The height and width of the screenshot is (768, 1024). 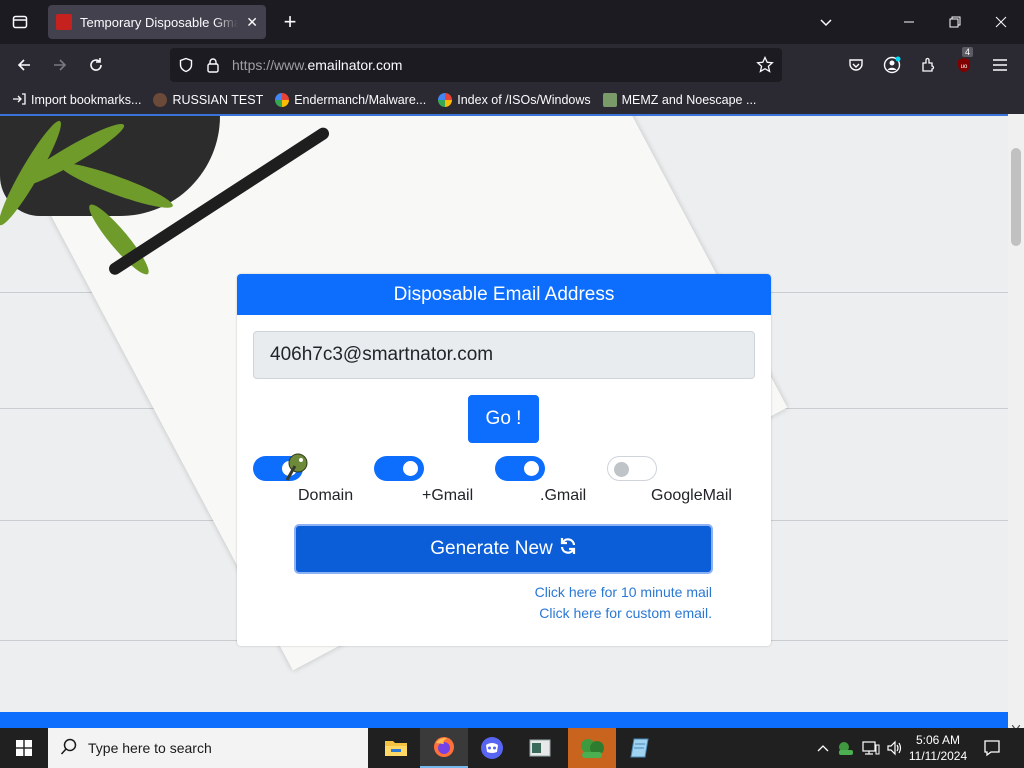 I want to click on memz-favicon-icon, so click(x=609, y=100).